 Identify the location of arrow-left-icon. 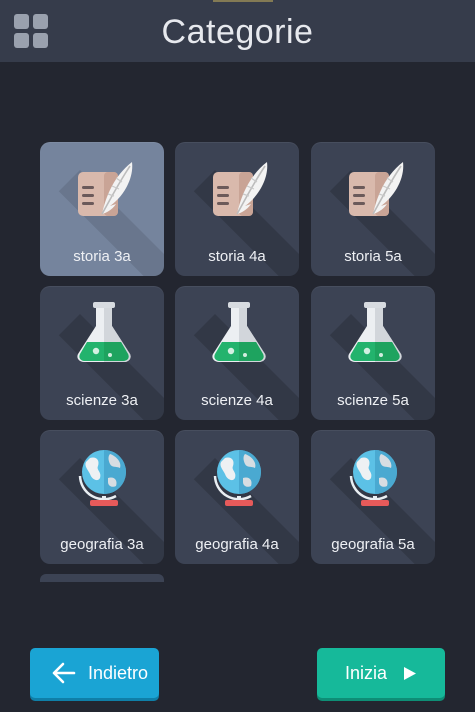
(64, 673).